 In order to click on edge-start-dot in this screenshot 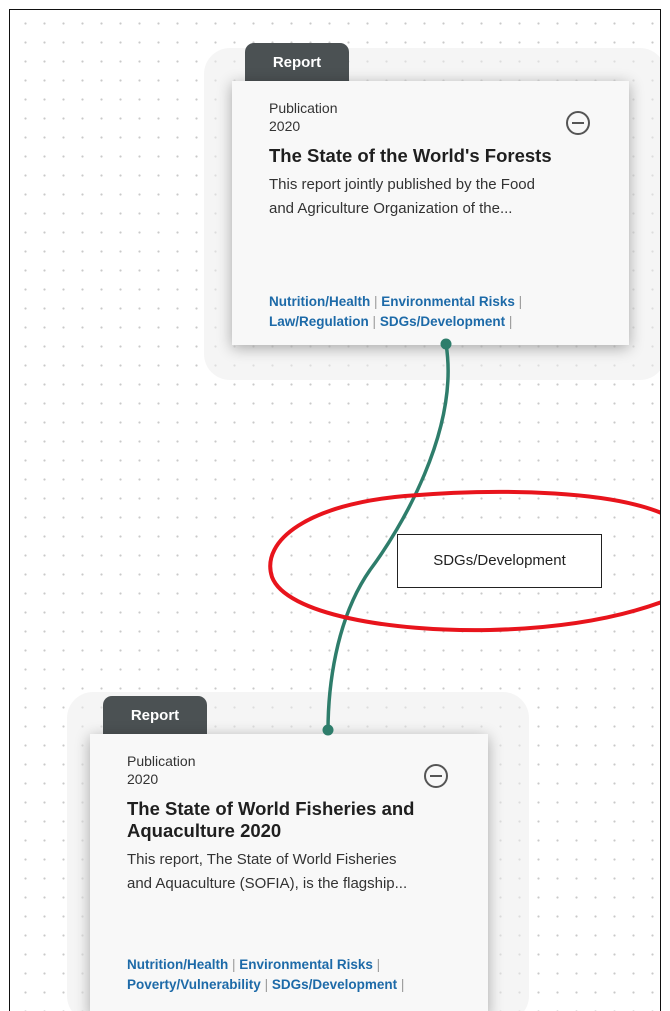, I will do `click(446, 344)`.